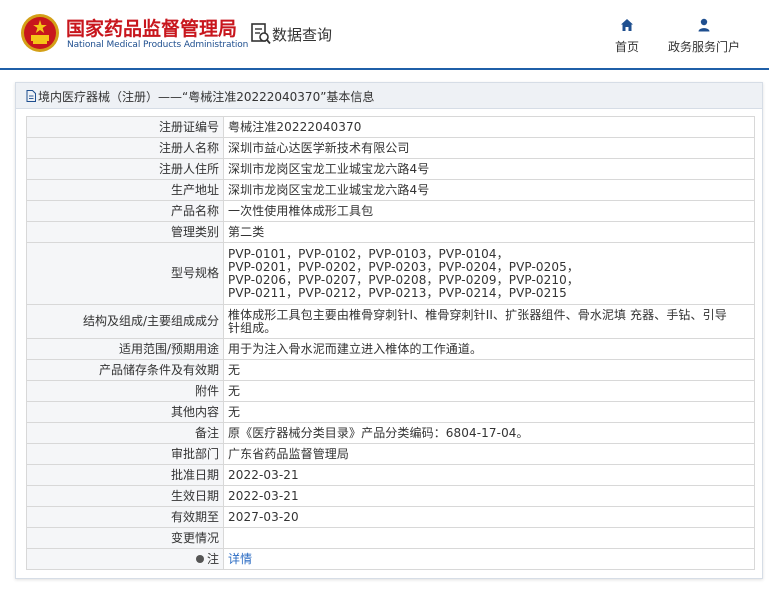 The image size is (769, 594). I want to click on table-row: 注册人住所 深圳市龙岗区宝龙工业城宝龙六路4号, so click(390, 169).